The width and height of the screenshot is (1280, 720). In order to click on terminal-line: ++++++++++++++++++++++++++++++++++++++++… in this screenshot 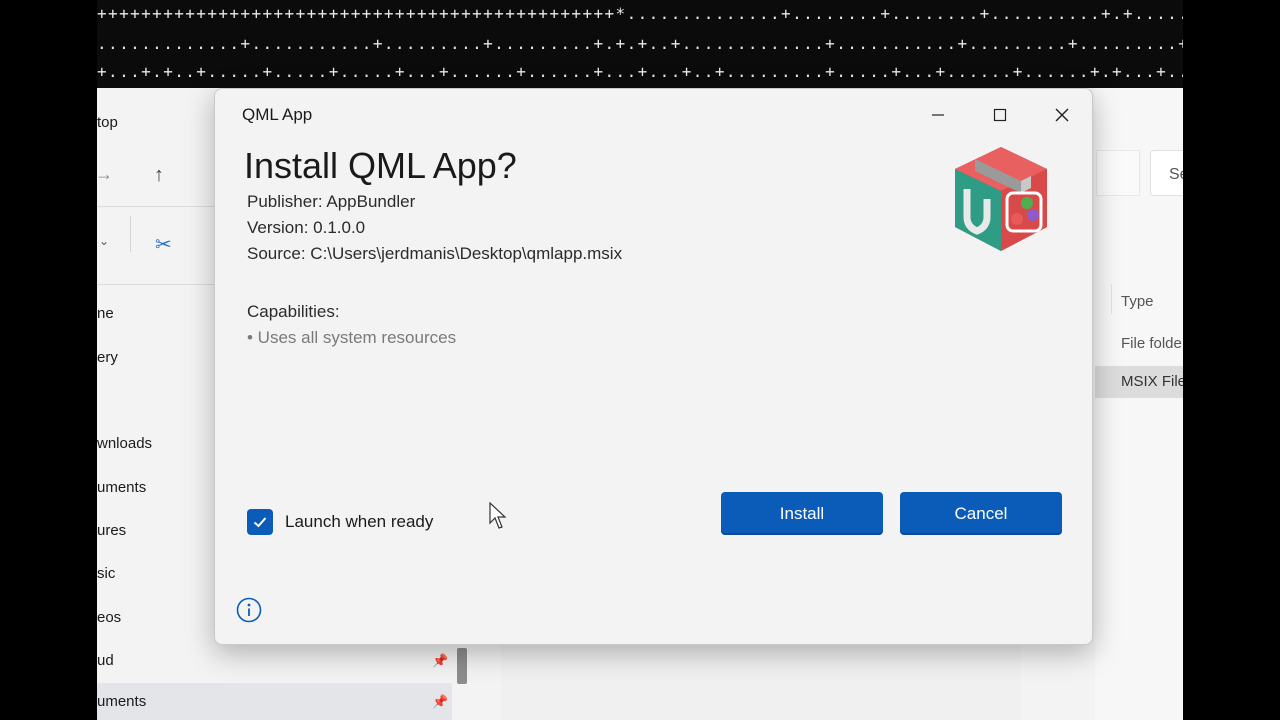, I will do `click(640, 13)`.